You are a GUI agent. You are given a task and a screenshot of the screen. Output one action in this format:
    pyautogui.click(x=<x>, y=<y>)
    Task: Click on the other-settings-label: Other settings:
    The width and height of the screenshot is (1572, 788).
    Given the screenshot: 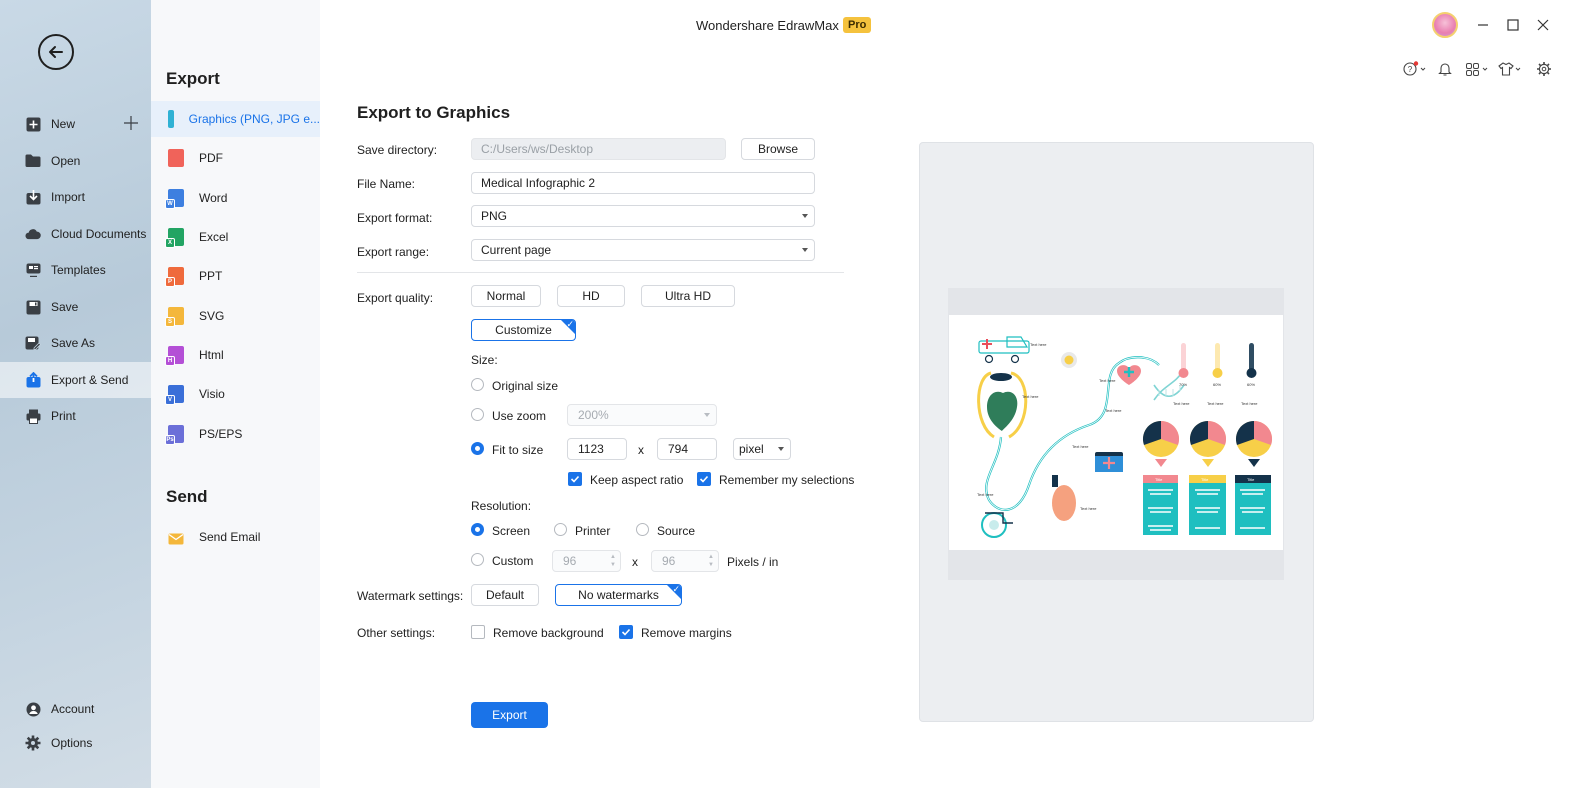 What is the action you would take?
    pyautogui.click(x=396, y=633)
    